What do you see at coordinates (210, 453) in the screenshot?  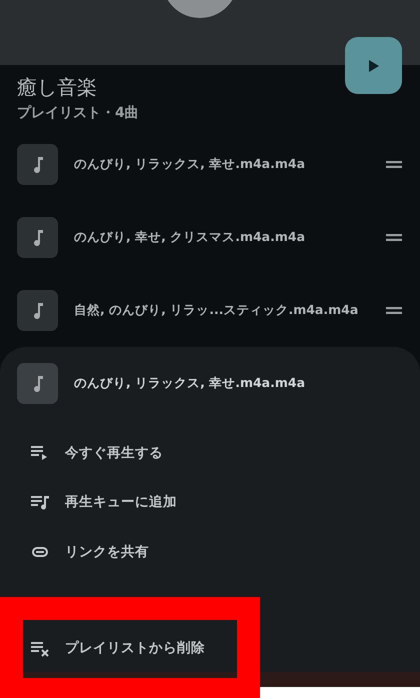 I see `menu-item: 今すぐ再生する` at bounding box center [210, 453].